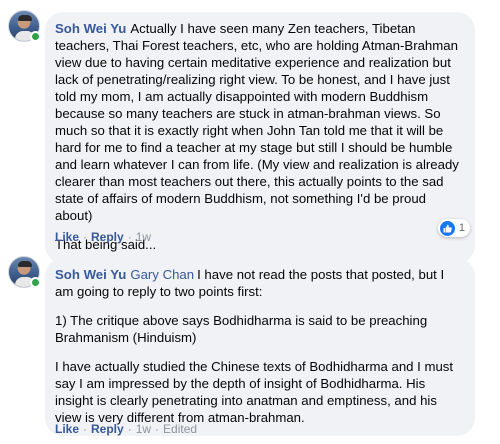 Image resolution: width=500 pixels, height=444 pixels. What do you see at coordinates (126, 429) in the screenshot?
I see `comment-actions: Like · Reply · 1w · Edited` at bounding box center [126, 429].